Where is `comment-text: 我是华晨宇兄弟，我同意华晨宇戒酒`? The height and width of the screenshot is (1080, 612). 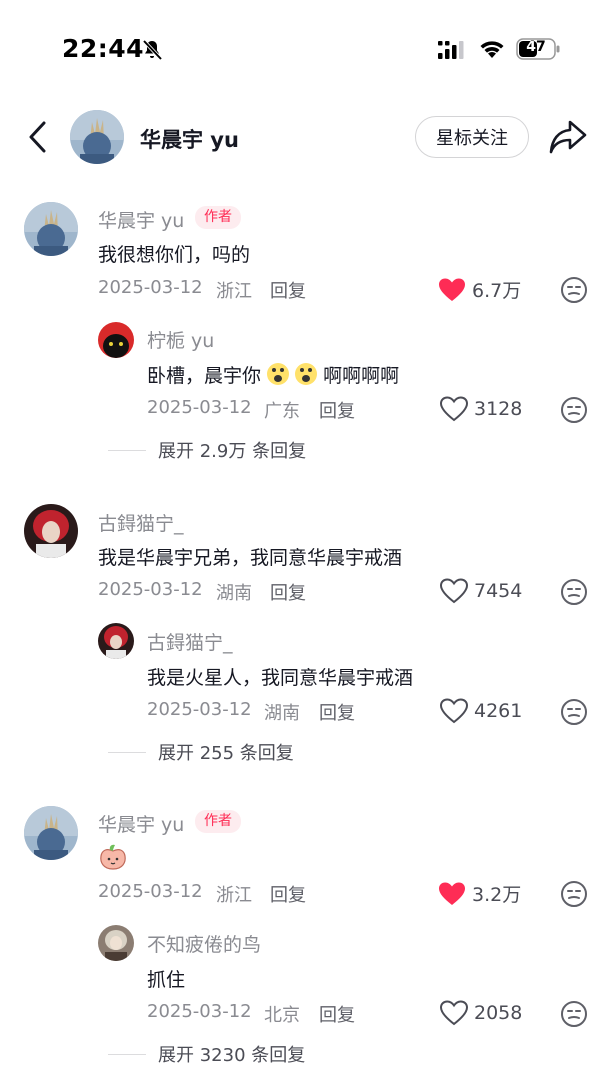 comment-text: 我是华晨宇兄弟，我同意华晨宇戒酒 is located at coordinates (250, 558).